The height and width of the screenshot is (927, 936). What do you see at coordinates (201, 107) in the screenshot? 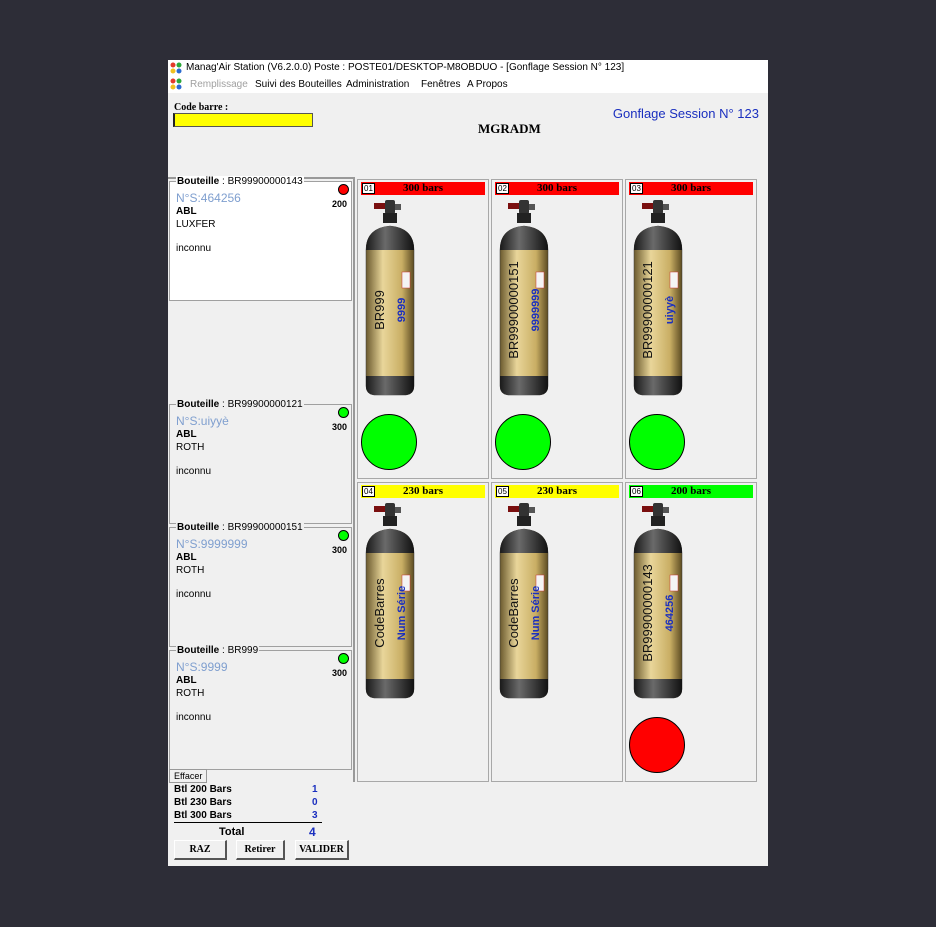
I see `code-barre-label: Code barre :` at bounding box center [201, 107].